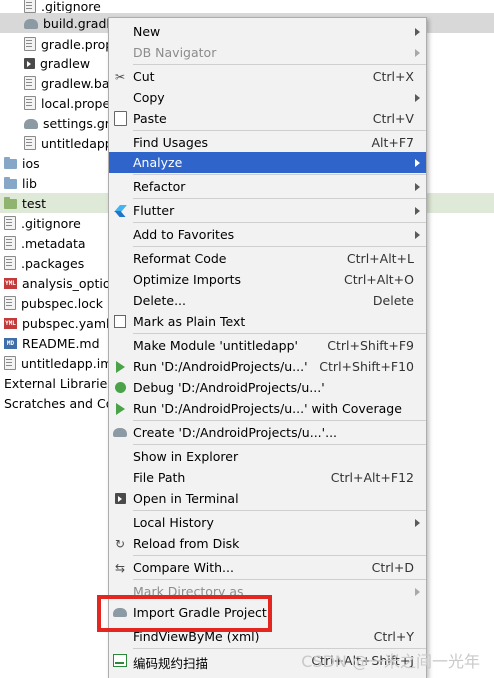 Image resolution: width=494 pixels, height=678 pixels. I want to click on menu-item-debug: Debug 'D:/AndroidProjects/u...', so click(267, 387).